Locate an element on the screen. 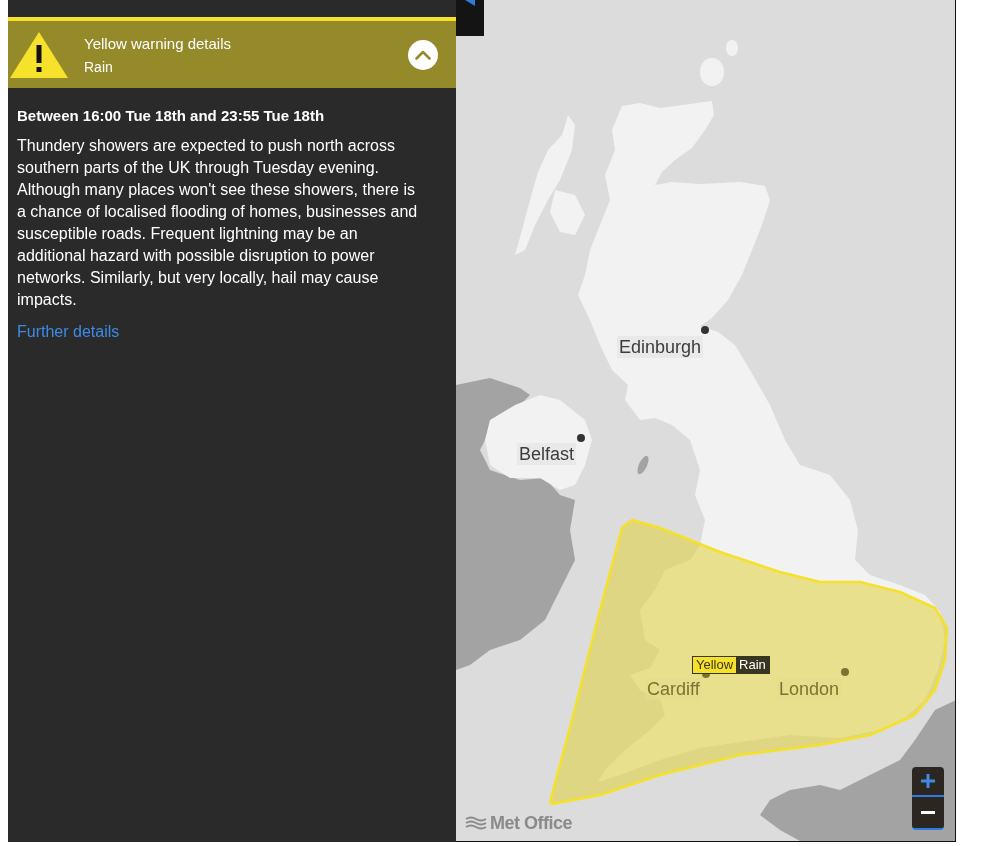 The height and width of the screenshot is (846, 1008). city-label: Belfast is located at coordinates (547, 454).